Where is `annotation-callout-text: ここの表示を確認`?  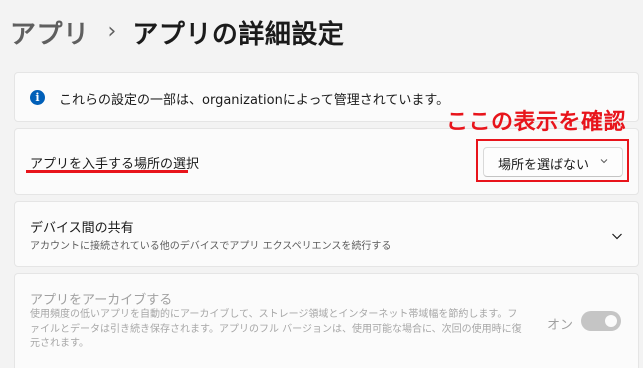 annotation-callout-text: ここの表示を確認 is located at coordinates (536, 122).